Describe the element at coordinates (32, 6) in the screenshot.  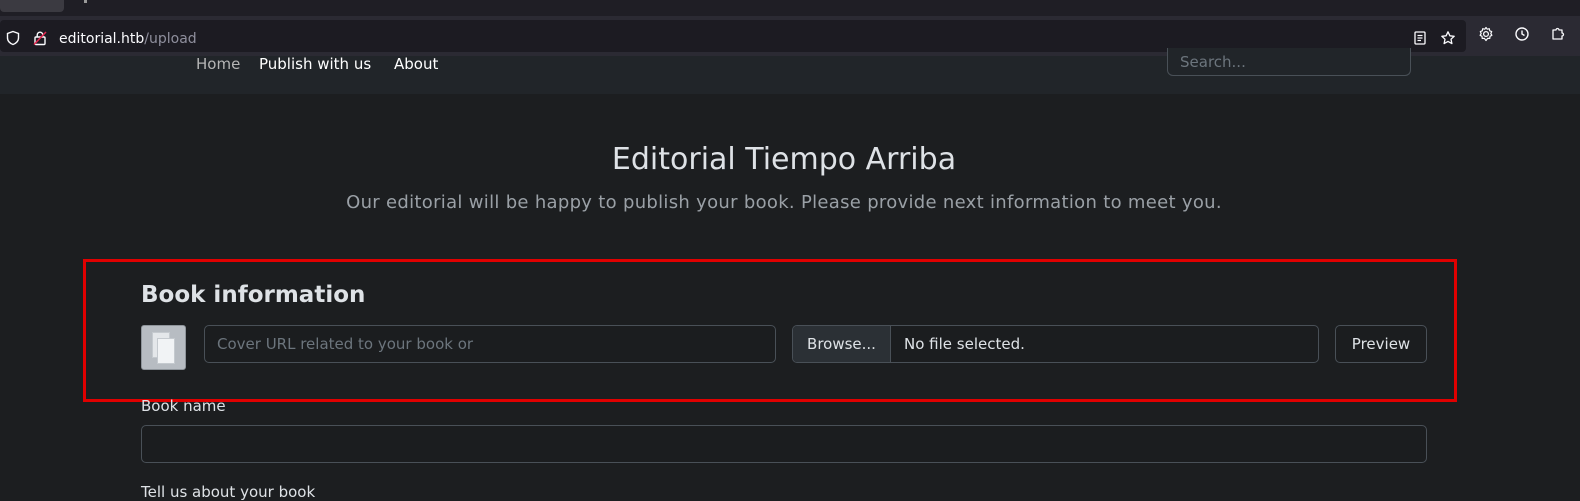
I see `browser-tab` at that location.